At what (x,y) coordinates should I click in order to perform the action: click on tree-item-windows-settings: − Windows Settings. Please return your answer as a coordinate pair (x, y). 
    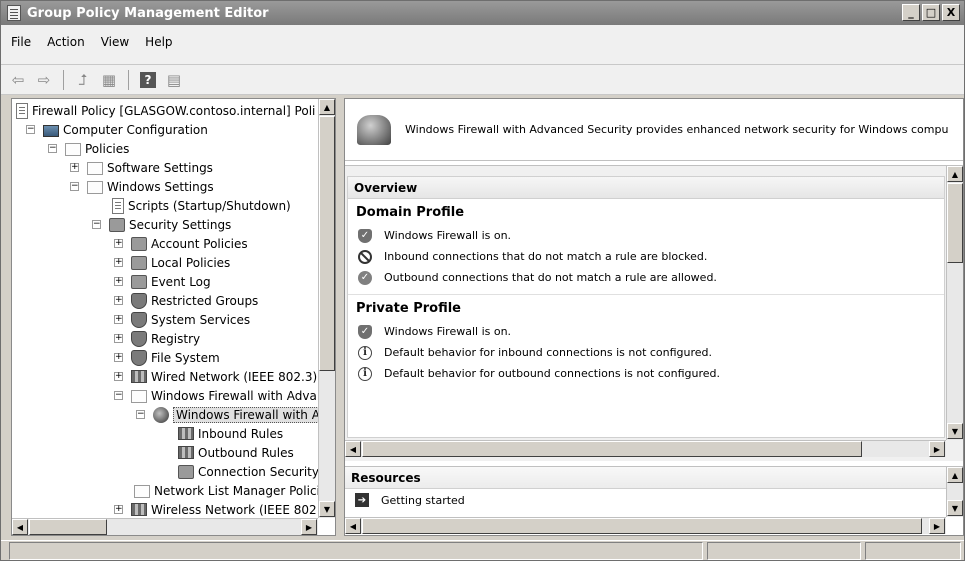
    Looking at the image, I should click on (142, 186).